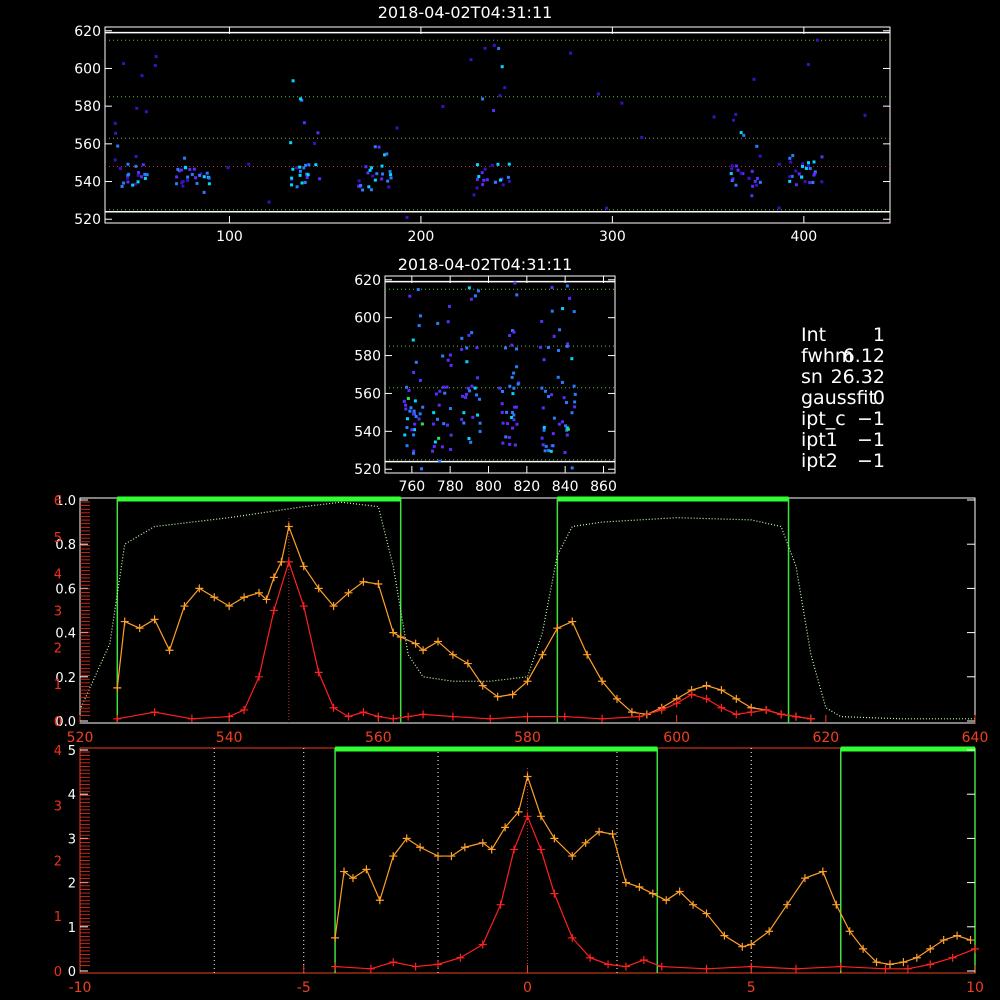 The image size is (1000, 1000). Describe the element at coordinates (489, 376) in the screenshot. I see `zoom-panel-points` at that location.